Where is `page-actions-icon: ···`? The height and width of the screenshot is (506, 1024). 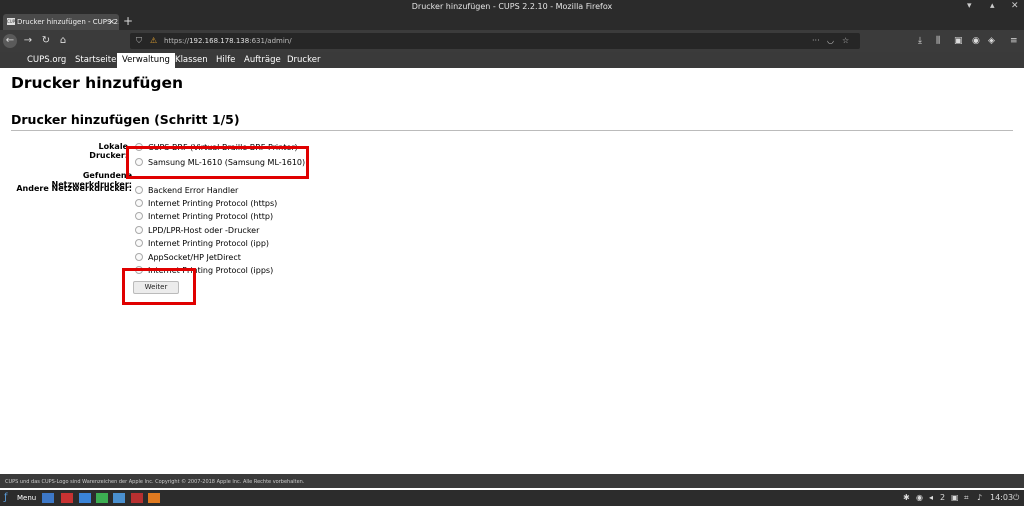 page-actions-icon: ··· is located at coordinates (816, 40).